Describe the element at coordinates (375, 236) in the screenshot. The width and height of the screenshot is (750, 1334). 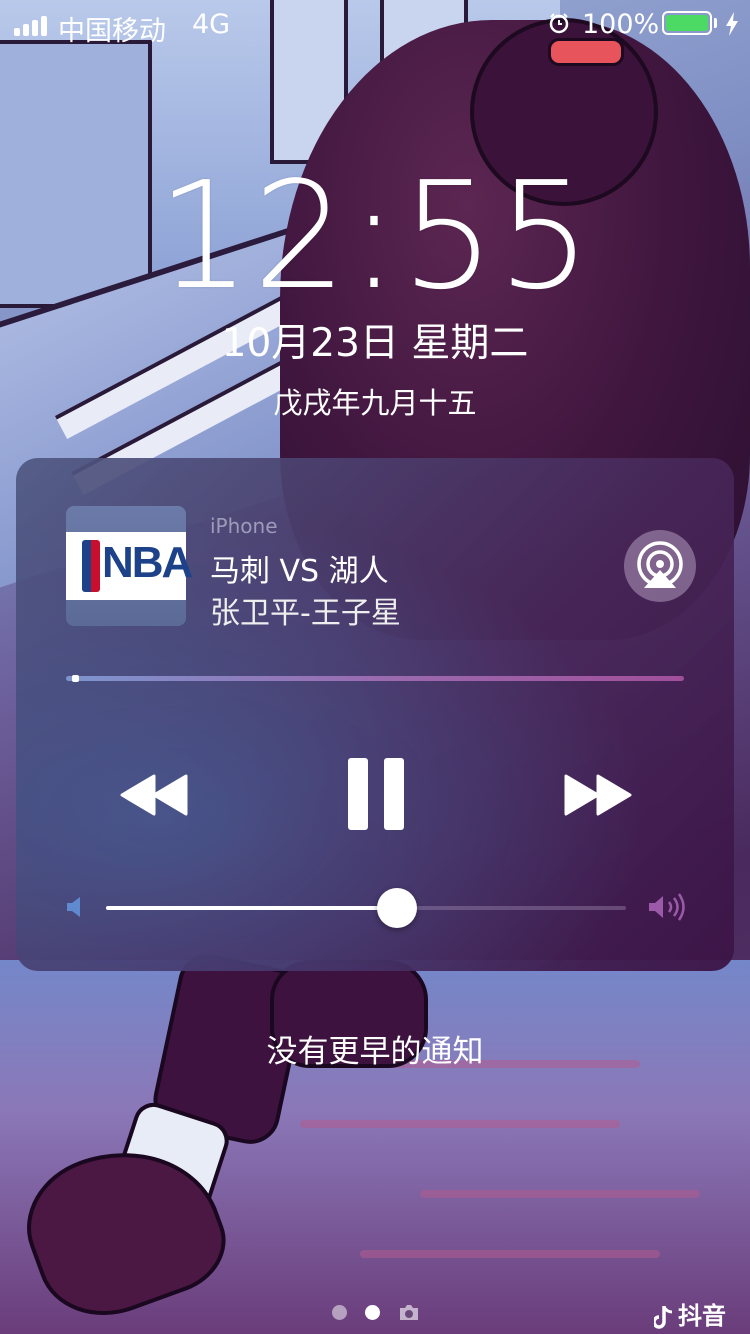
I see `lock-clock: 12:55` at that location.